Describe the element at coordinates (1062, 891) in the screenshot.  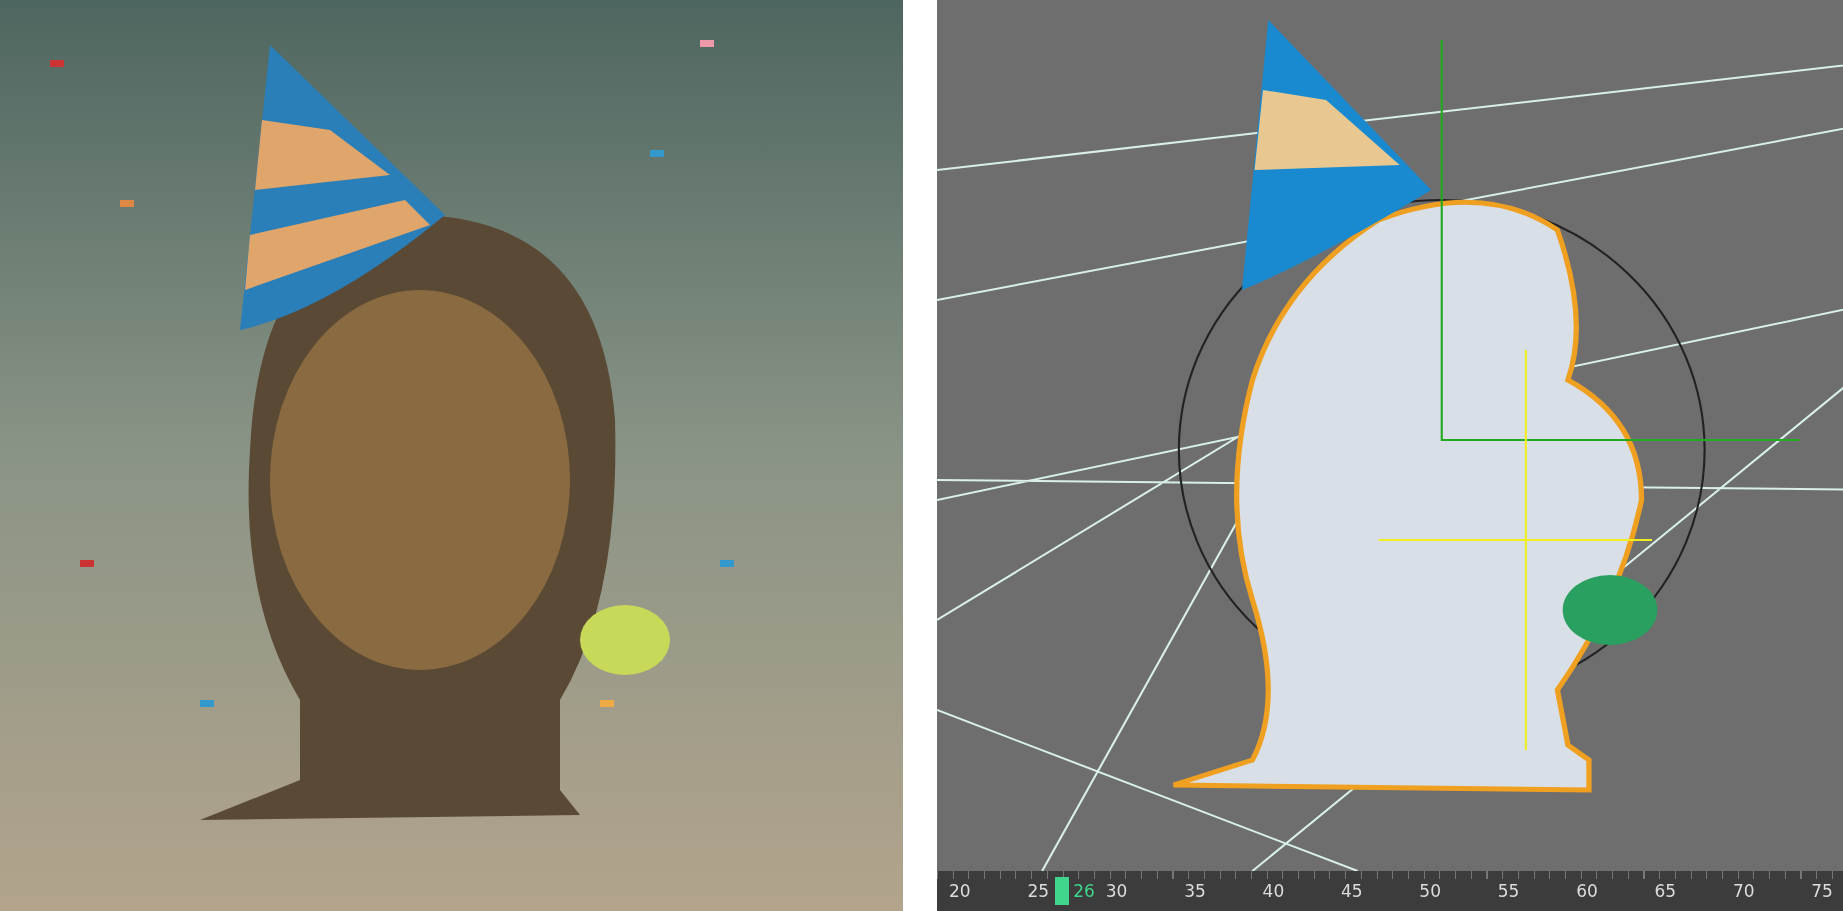
I see `playhead` at that location.